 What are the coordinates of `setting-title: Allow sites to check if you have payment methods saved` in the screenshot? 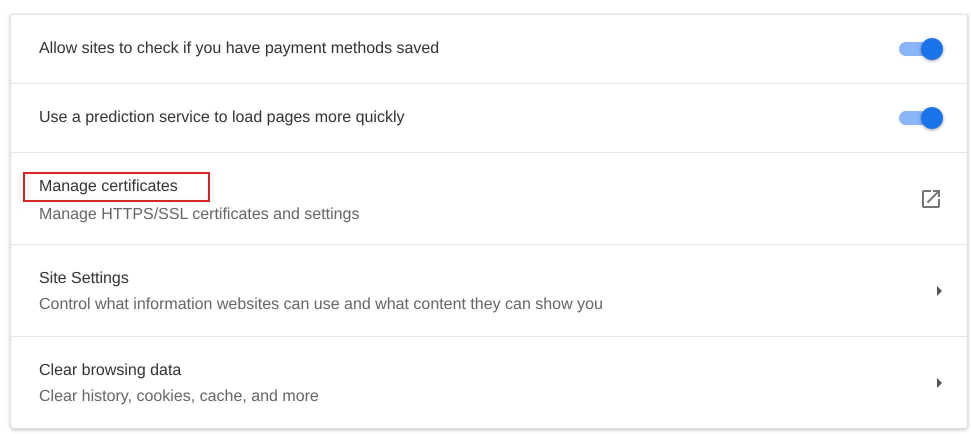 It's located at (239, 49).